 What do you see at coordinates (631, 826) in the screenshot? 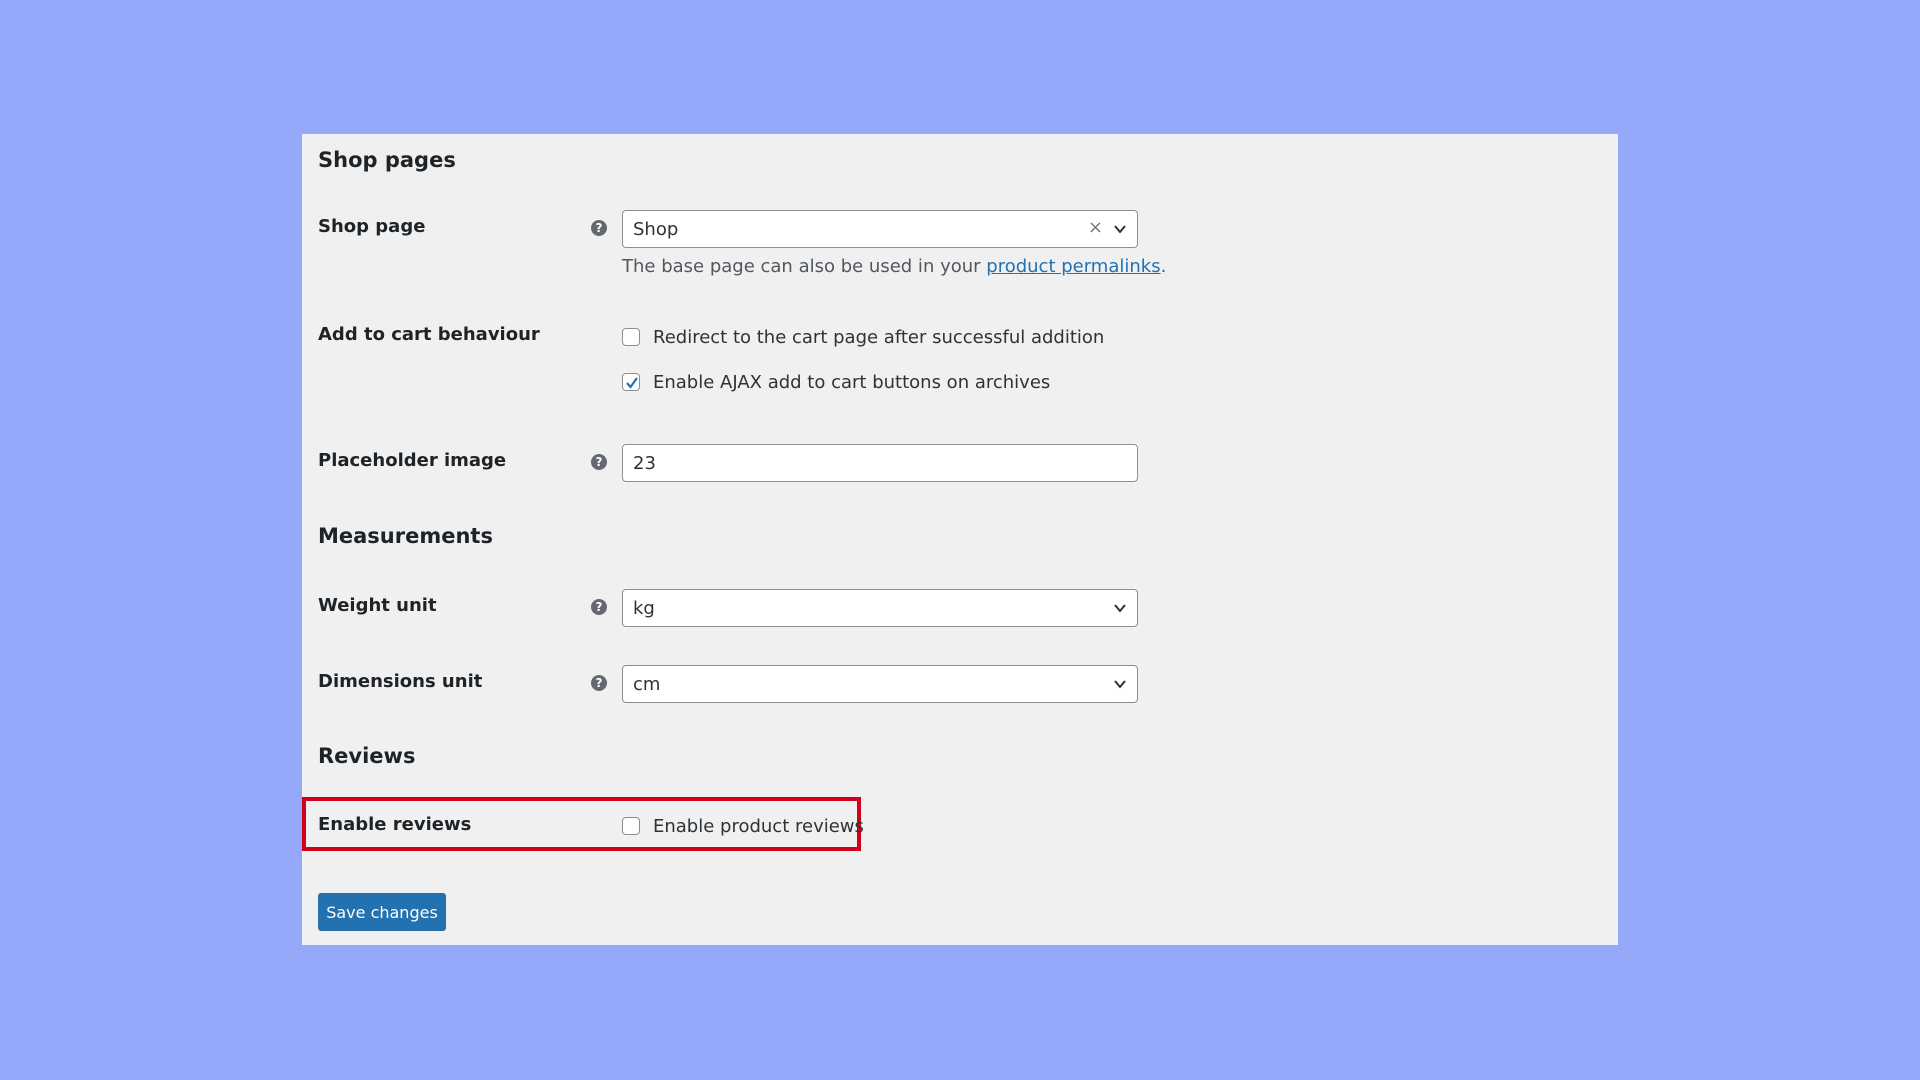
I see `enable-reviews-checkbox` at bounding box center [631, 826].